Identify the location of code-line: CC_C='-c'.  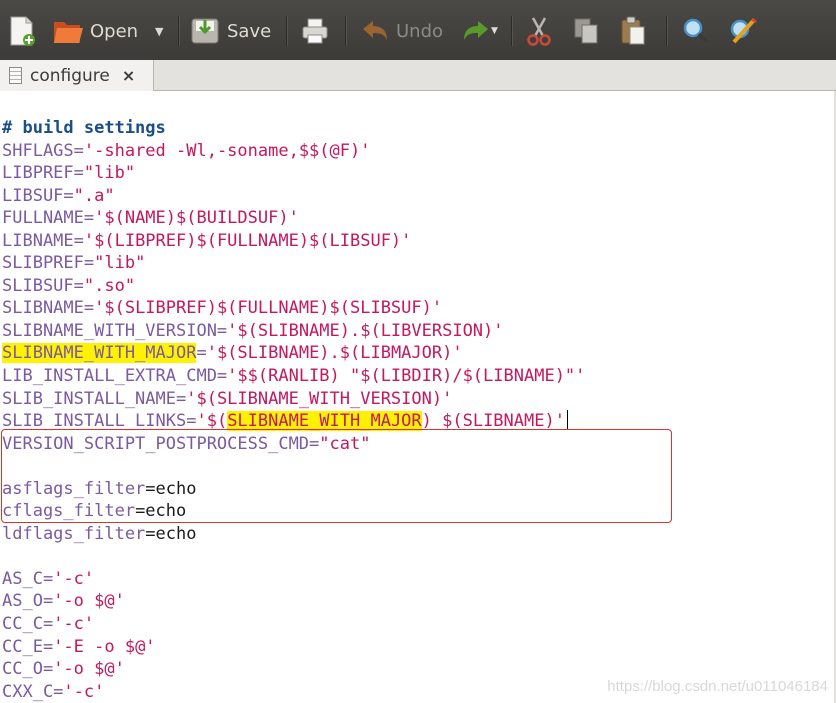
(293, 624).